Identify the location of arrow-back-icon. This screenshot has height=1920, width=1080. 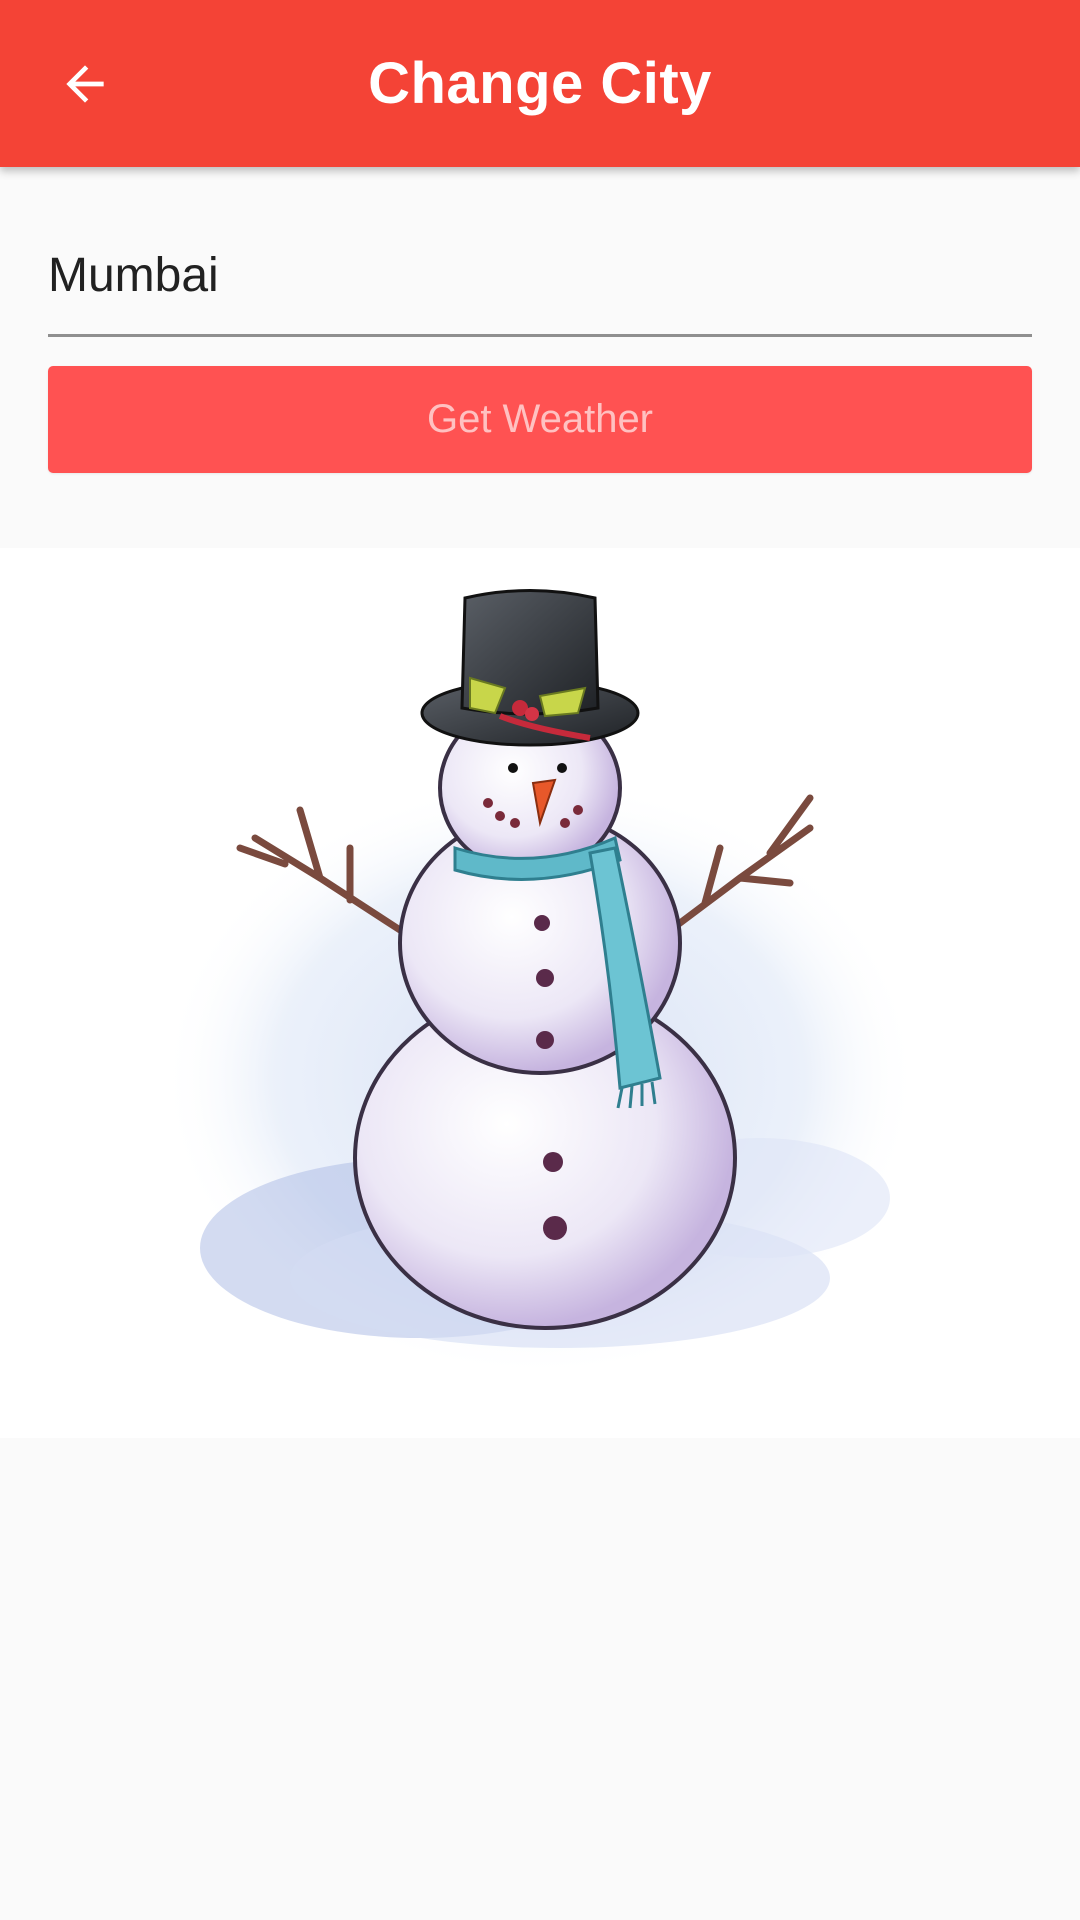
(85, 84).